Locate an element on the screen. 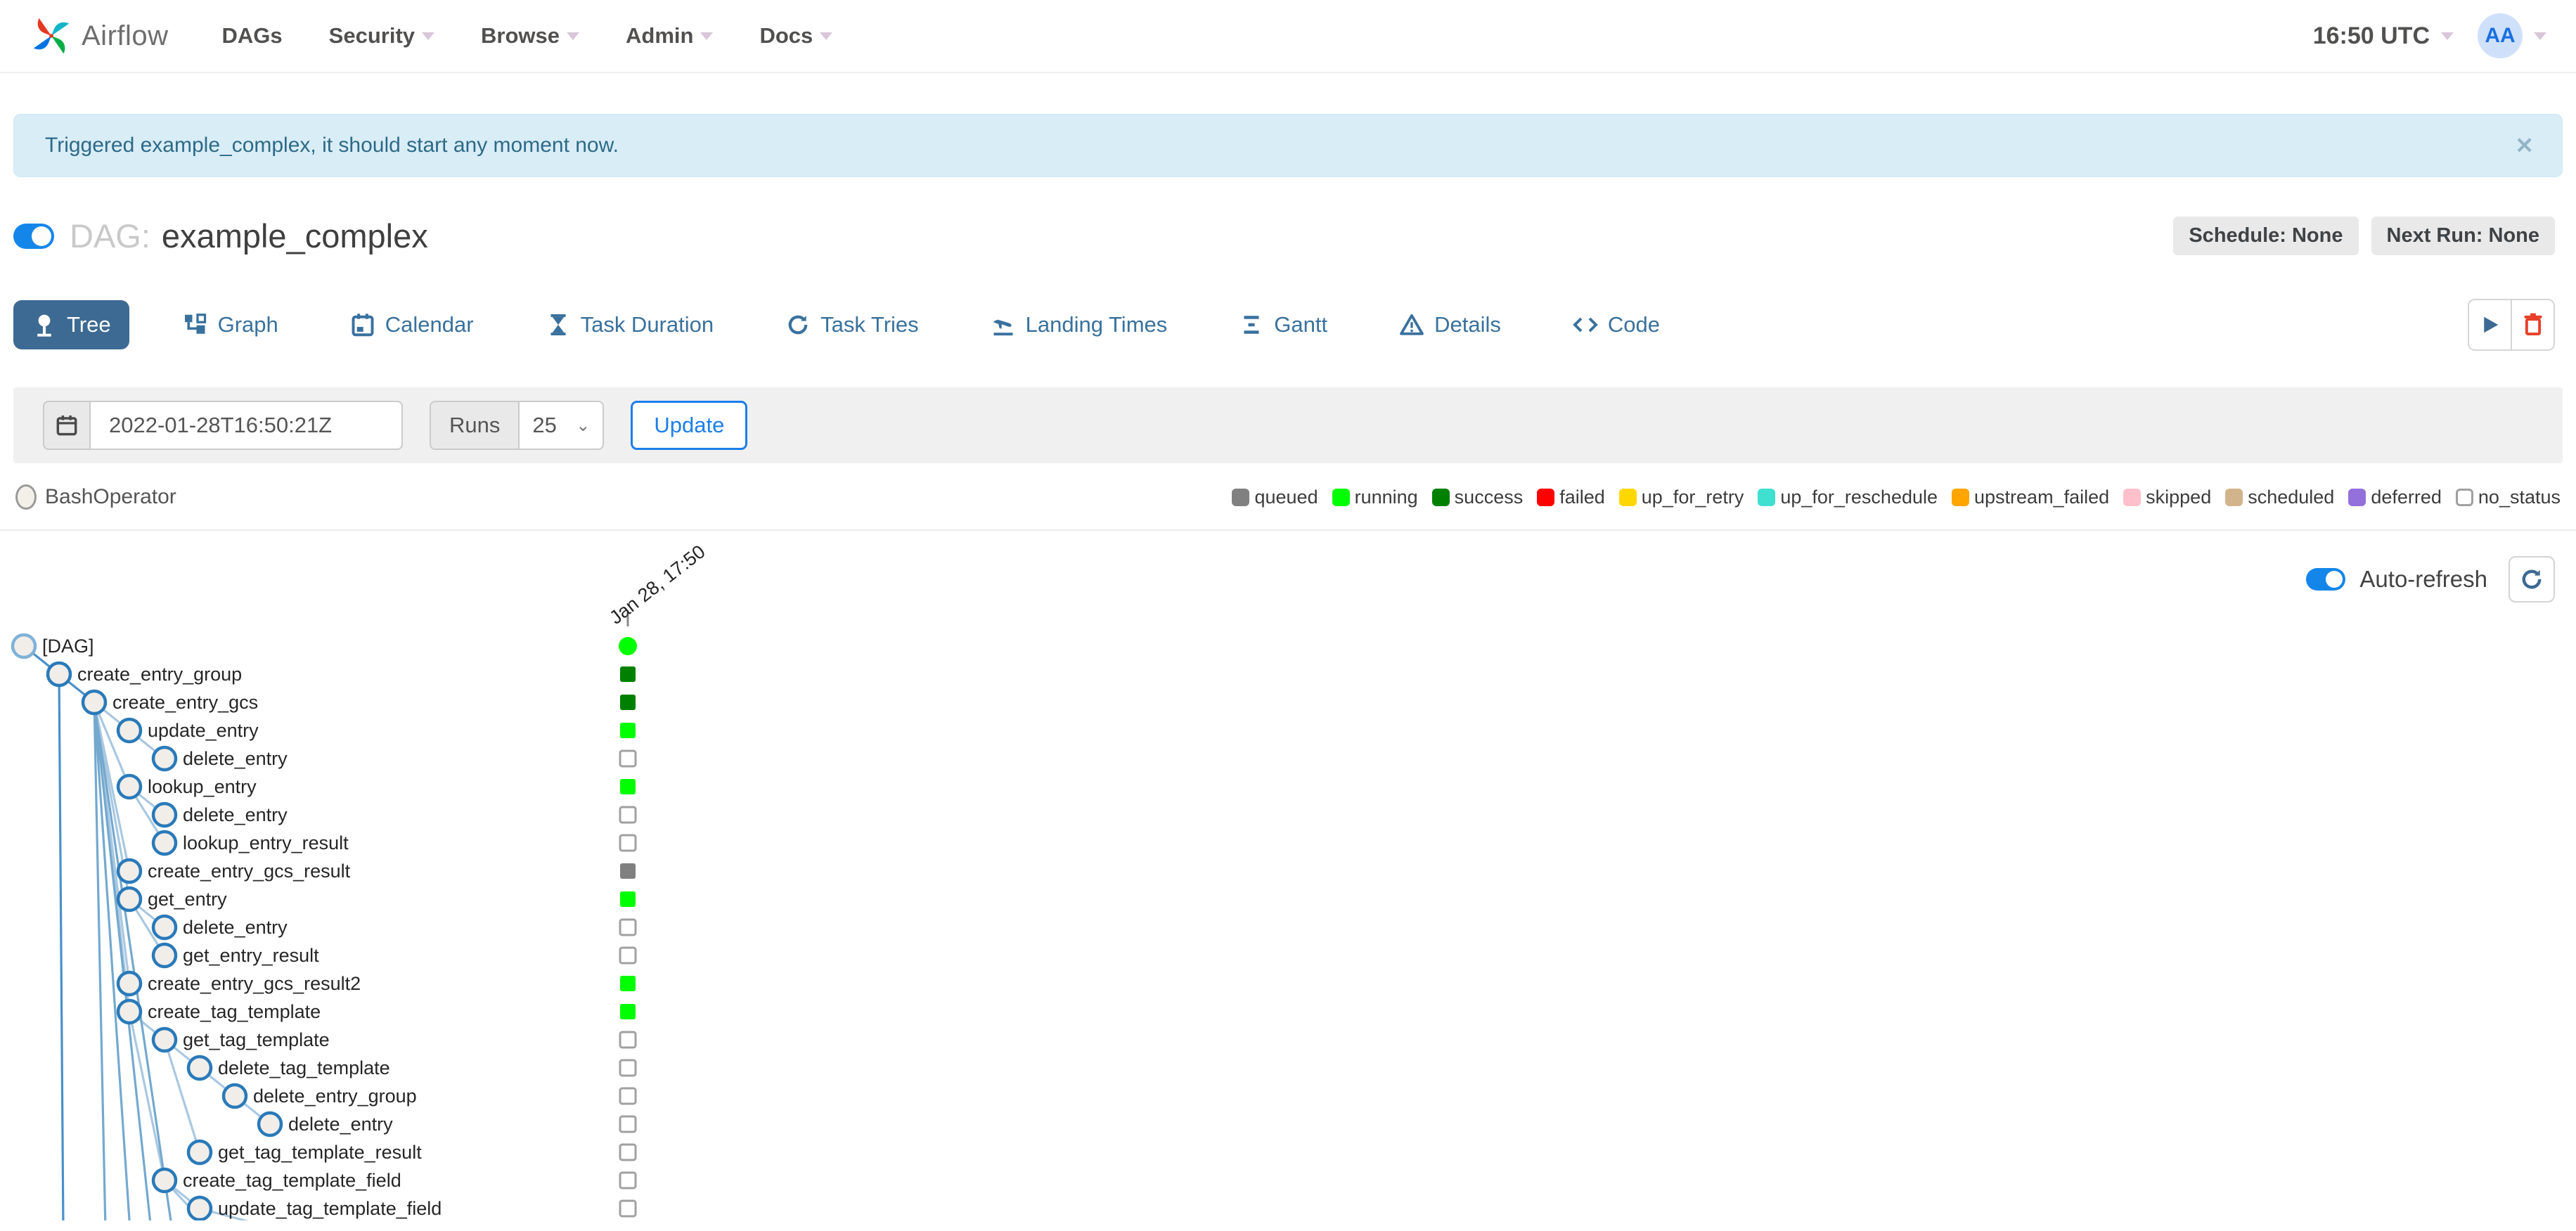 This screenshot has width=2576, height=1231. tab-label: Graph is located at coordinates (247, 324).